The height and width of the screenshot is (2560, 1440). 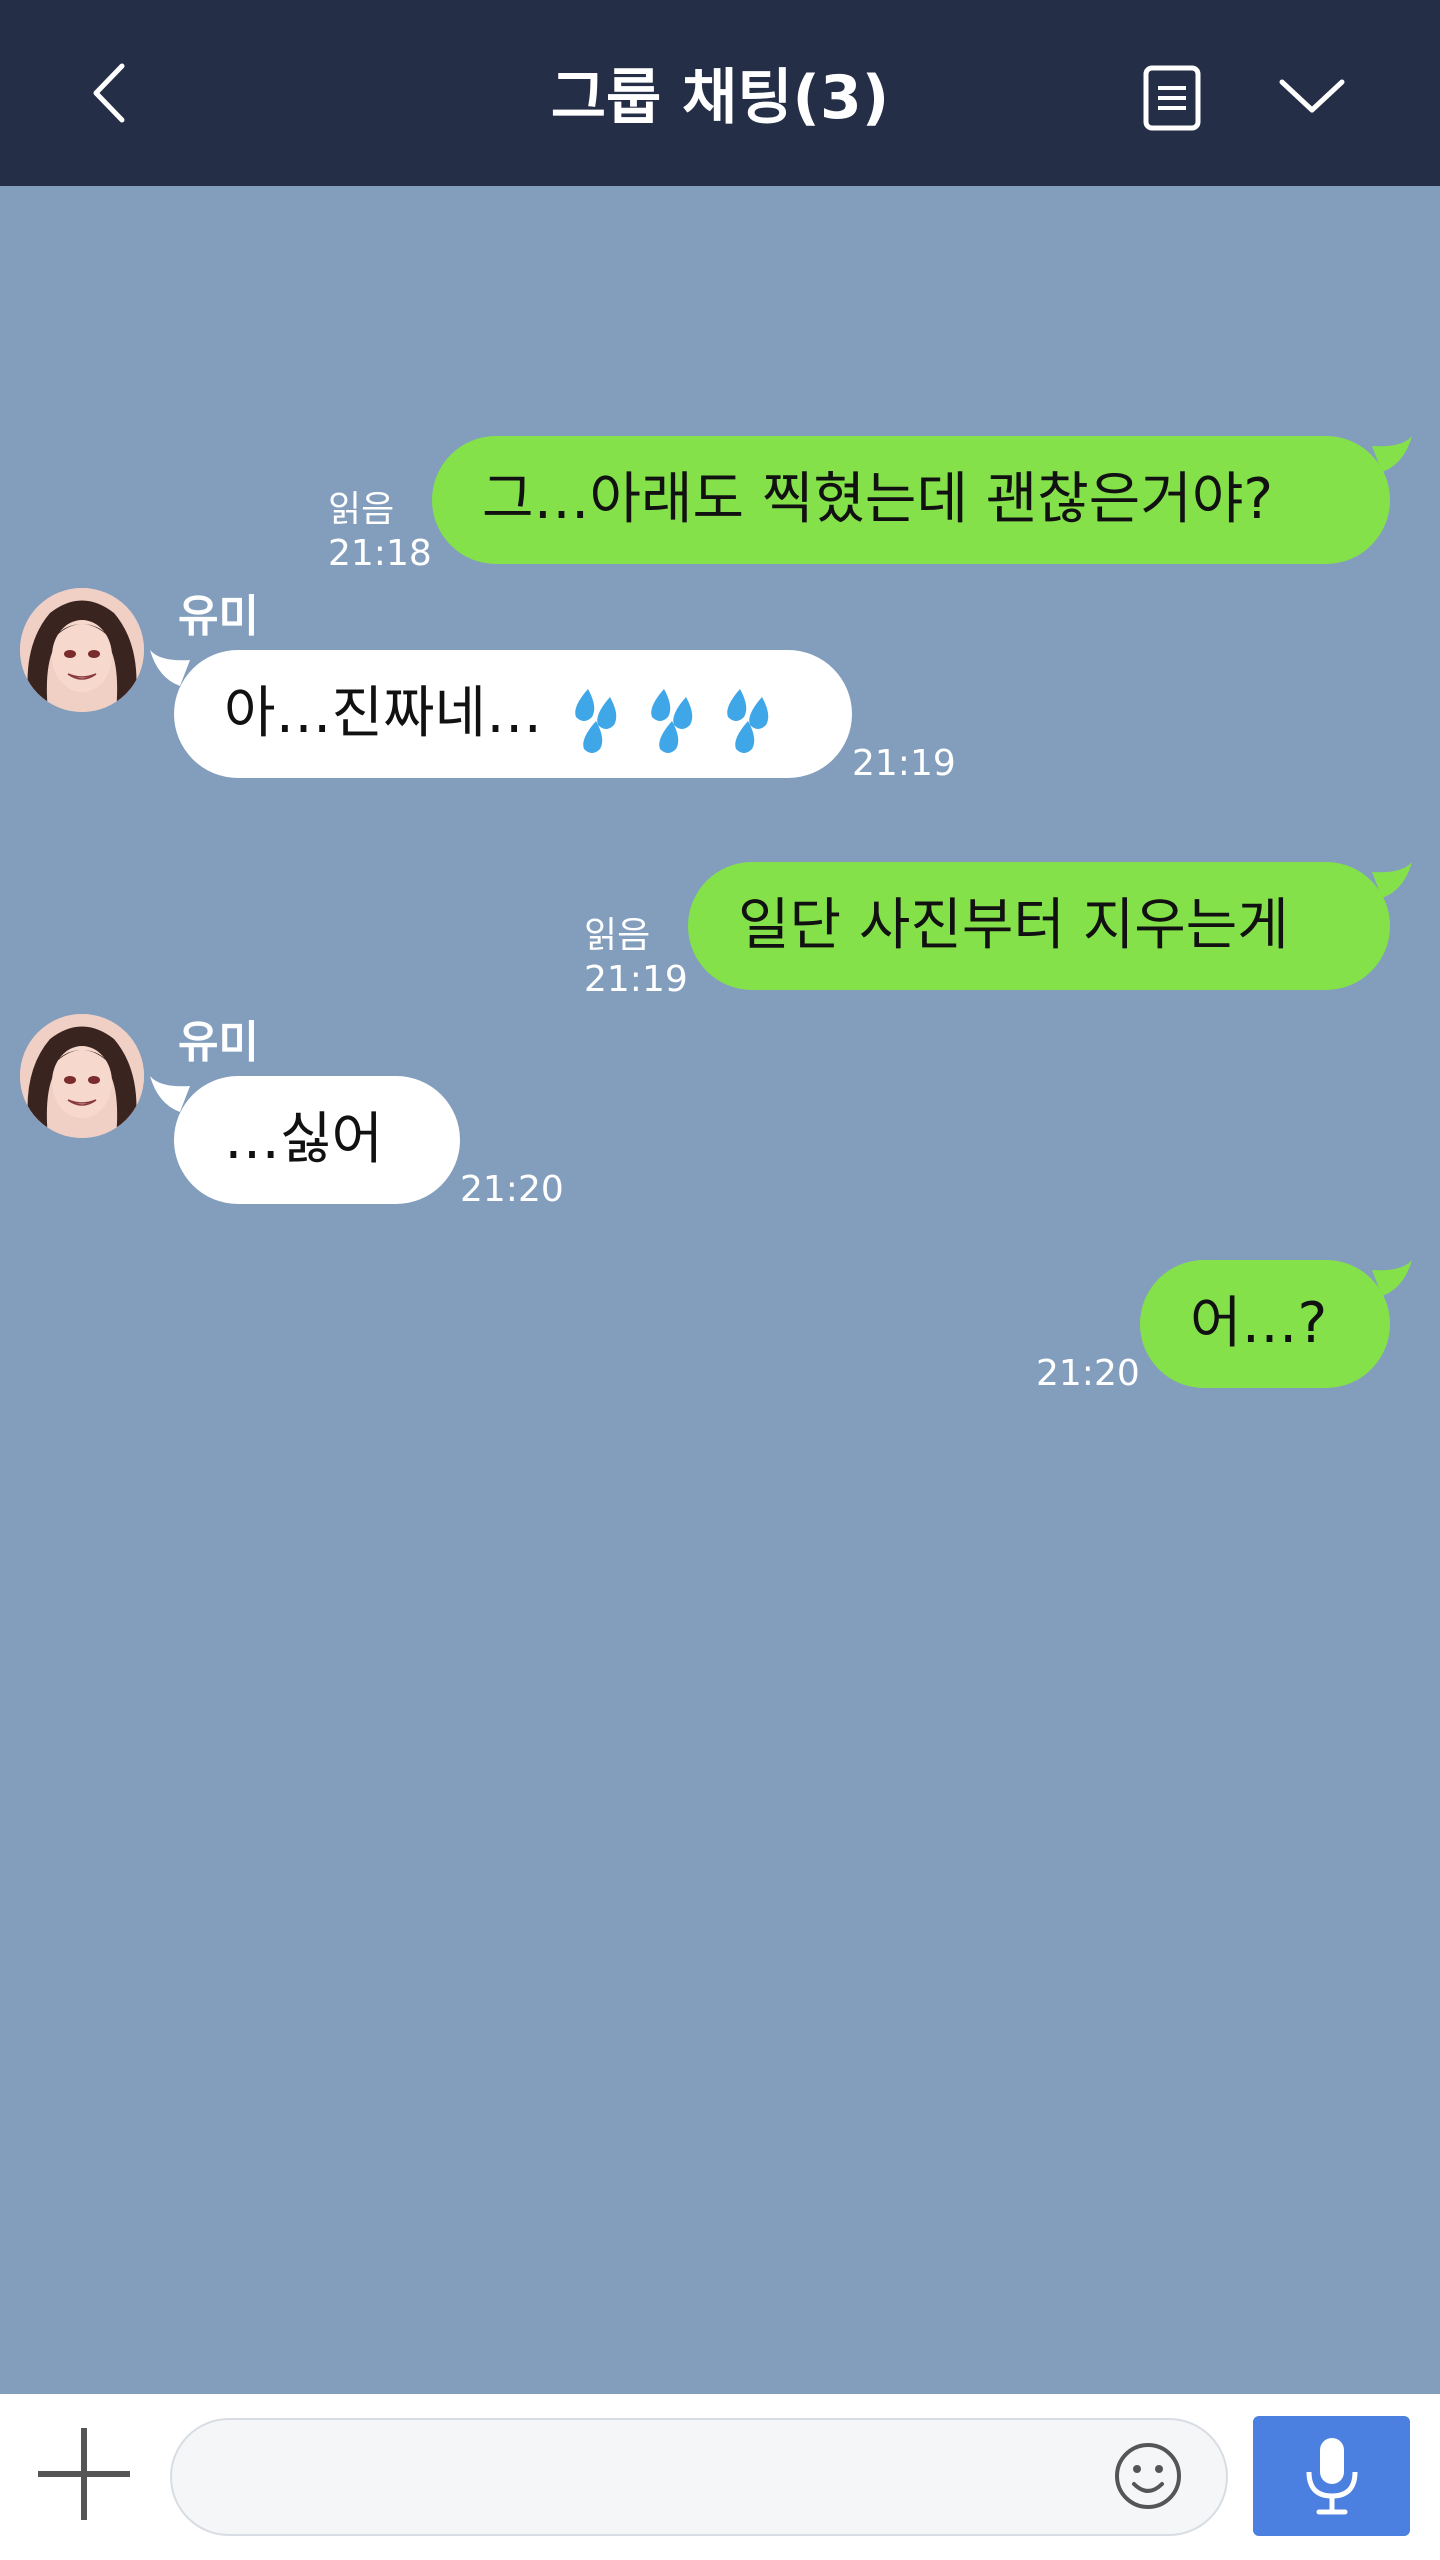 I want to click on message-bubble: …싫어, so click(x=317, y=1140).